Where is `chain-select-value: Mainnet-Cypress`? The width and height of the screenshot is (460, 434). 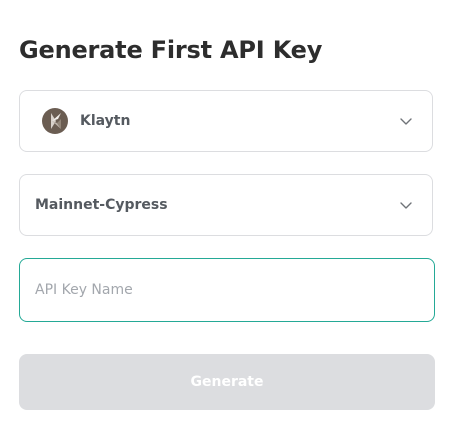
chain-select-value: Mainnet-Cypress is located at coordinates (101, 205).